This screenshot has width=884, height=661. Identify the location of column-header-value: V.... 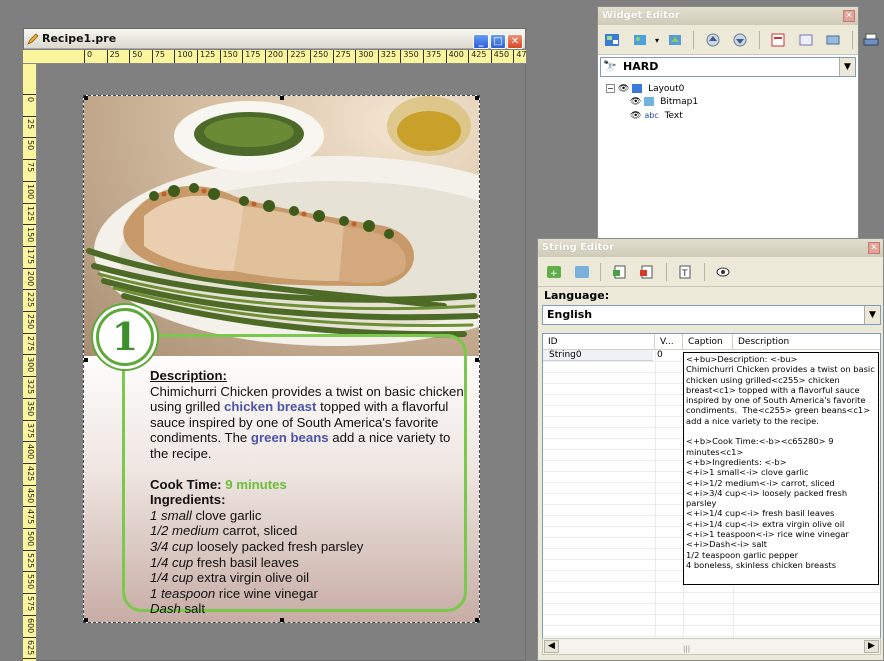
(669, 342).